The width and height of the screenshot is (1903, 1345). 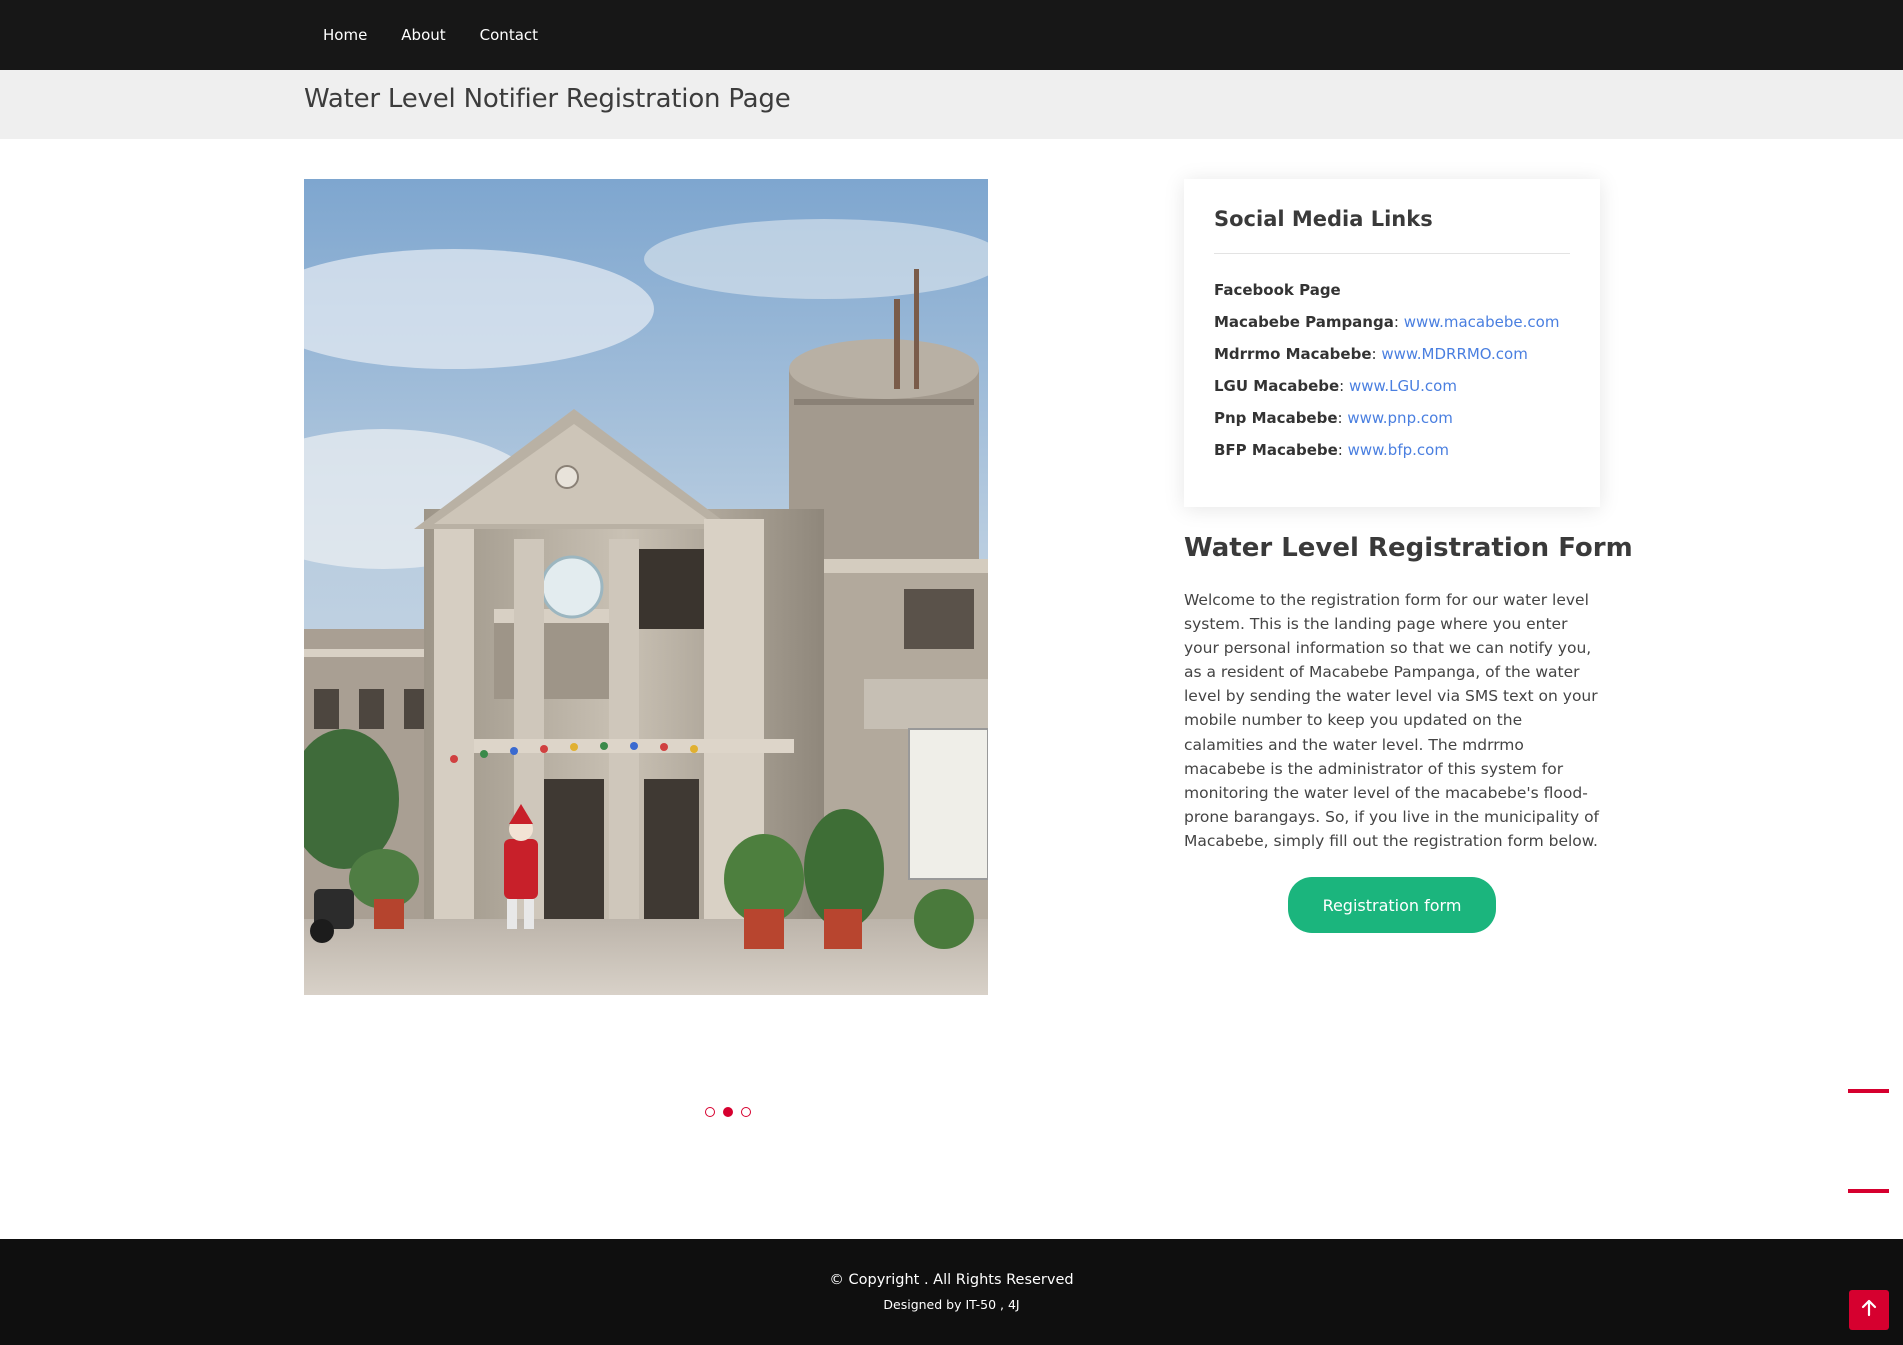 I want to click on side-marker-top, so click(x=1868, y=1091).